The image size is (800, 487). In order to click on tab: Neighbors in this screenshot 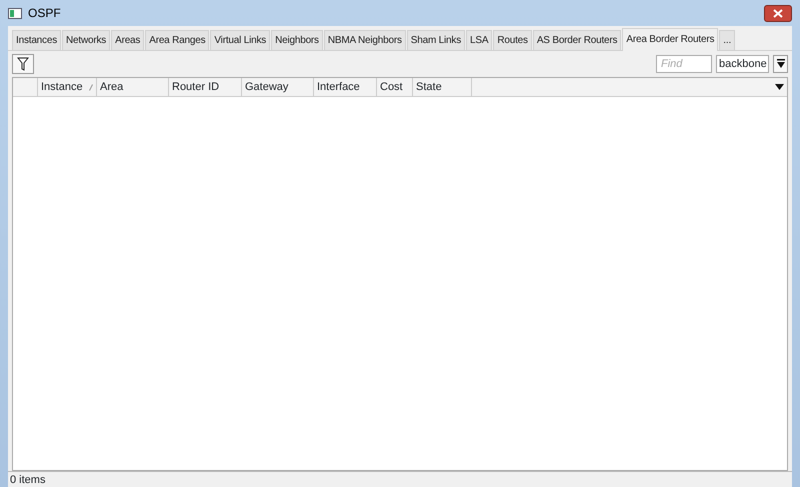, I will do `click(297, 40)`.